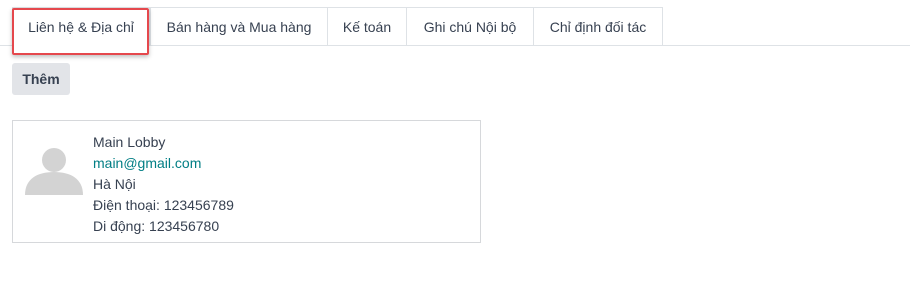 This screenshot has width=910, height=289. I want to click on contact-phone: Điện thoại: 123456789, so click(163, 205).